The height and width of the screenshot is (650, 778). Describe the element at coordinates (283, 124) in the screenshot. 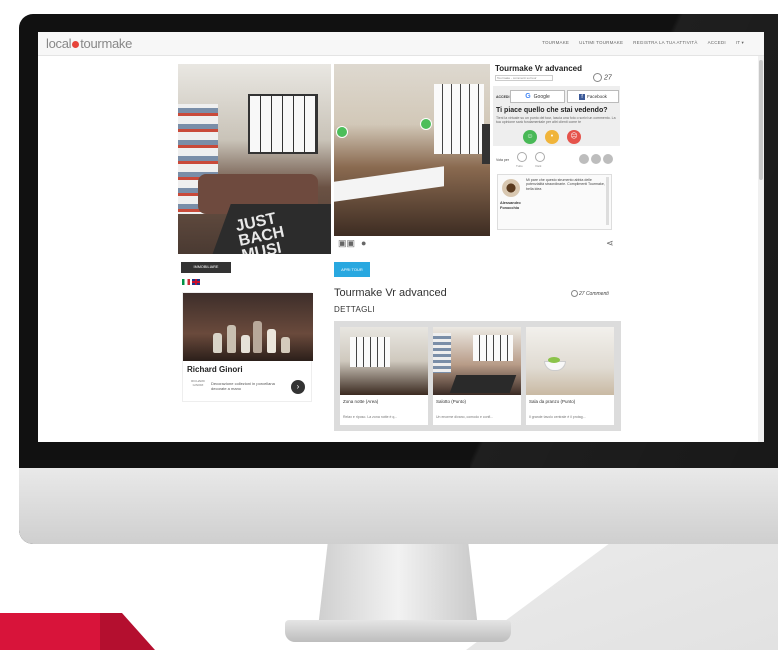

I see `photo-window` at that location.